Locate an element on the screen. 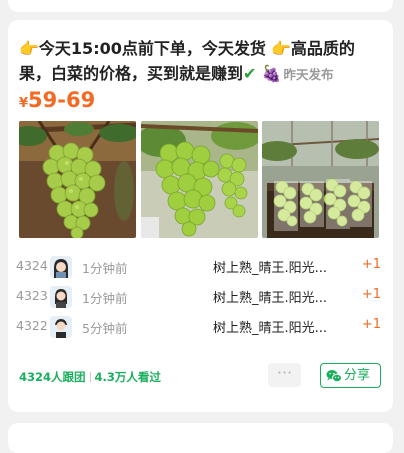 The height and width of the screenshot is (453, 404). wechat-icon is located at coordinates (334, 379).